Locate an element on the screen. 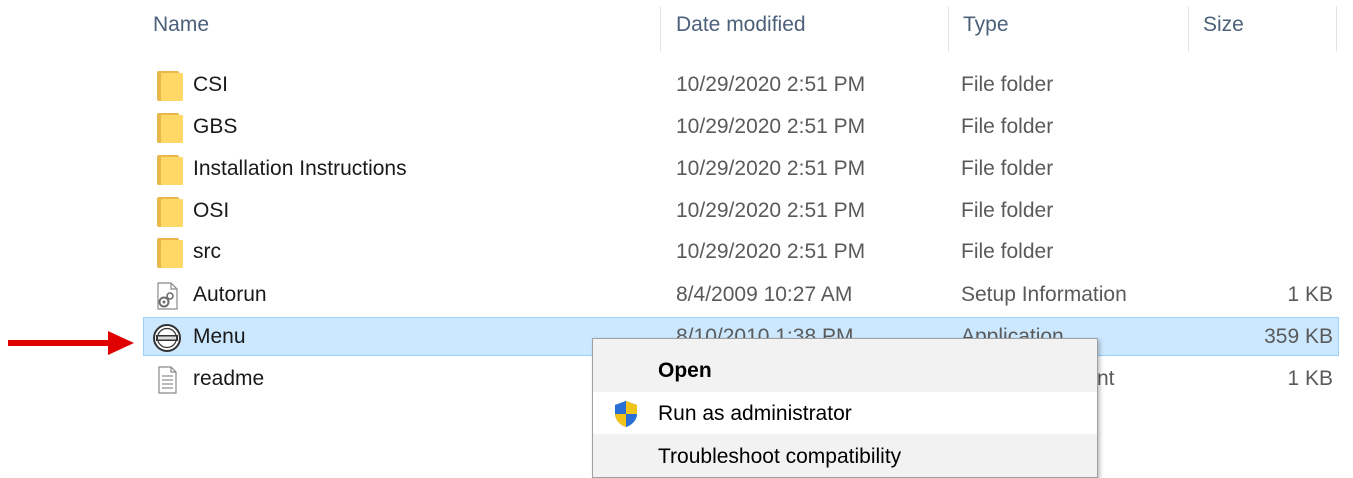 The image size is (1353, 478). file-size: 359 KB is located at coordinates (1298, 336).